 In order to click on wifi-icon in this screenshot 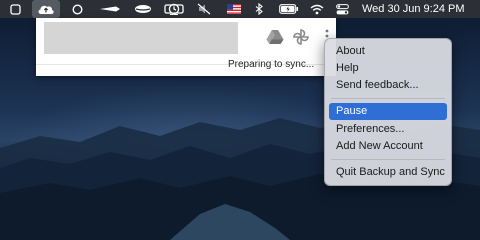, I will do `click(317, 9)`.